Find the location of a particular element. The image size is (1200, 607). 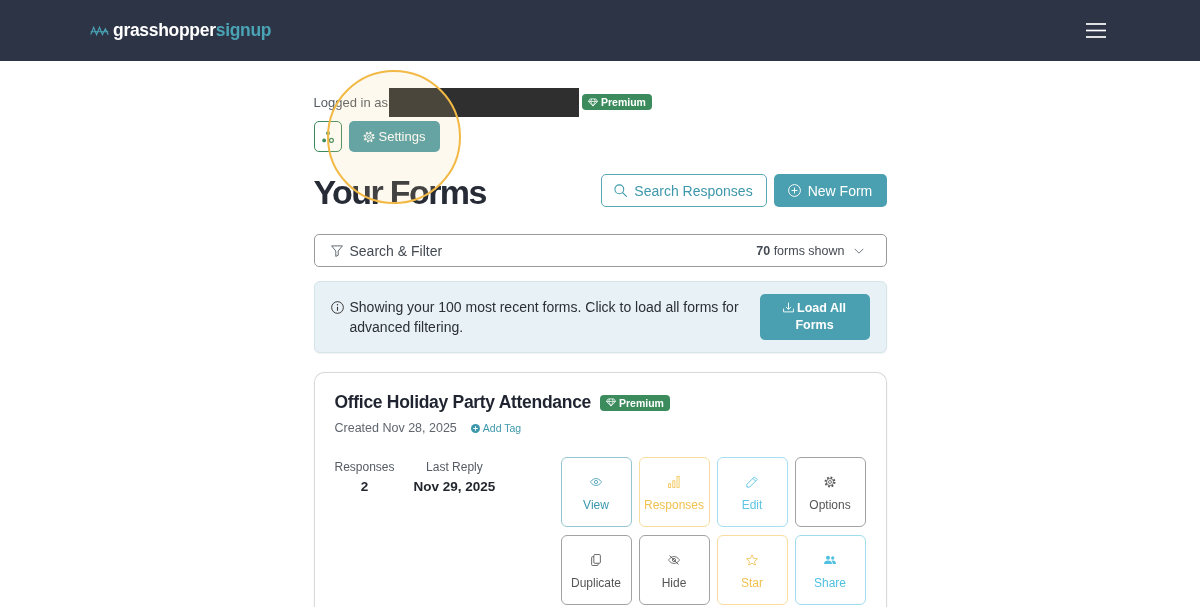

search-icon is located at coordinates (621, 190).